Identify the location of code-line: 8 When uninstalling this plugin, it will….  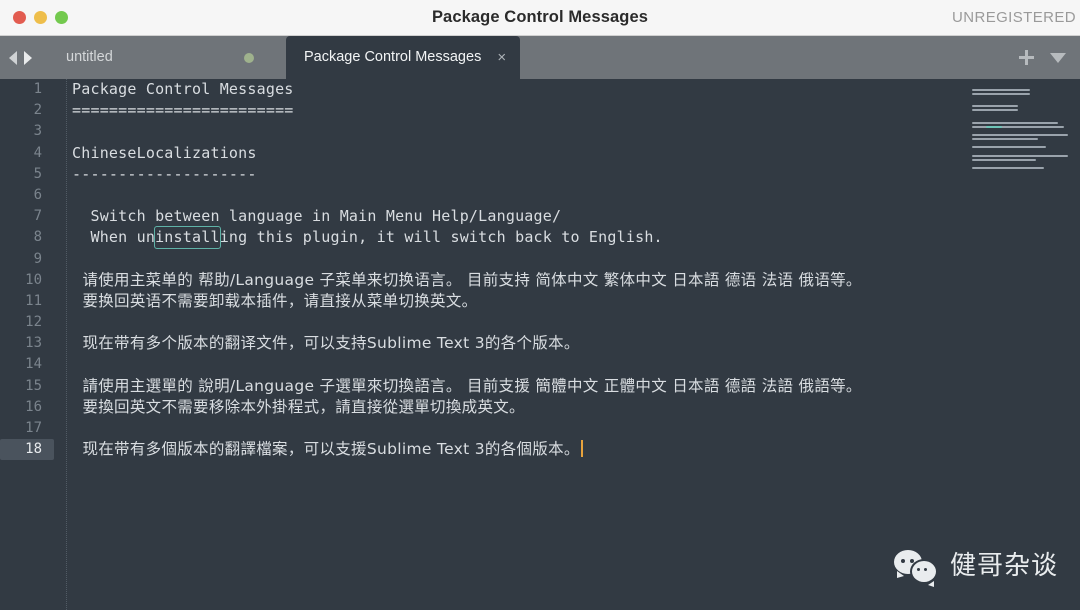
(540, 238).